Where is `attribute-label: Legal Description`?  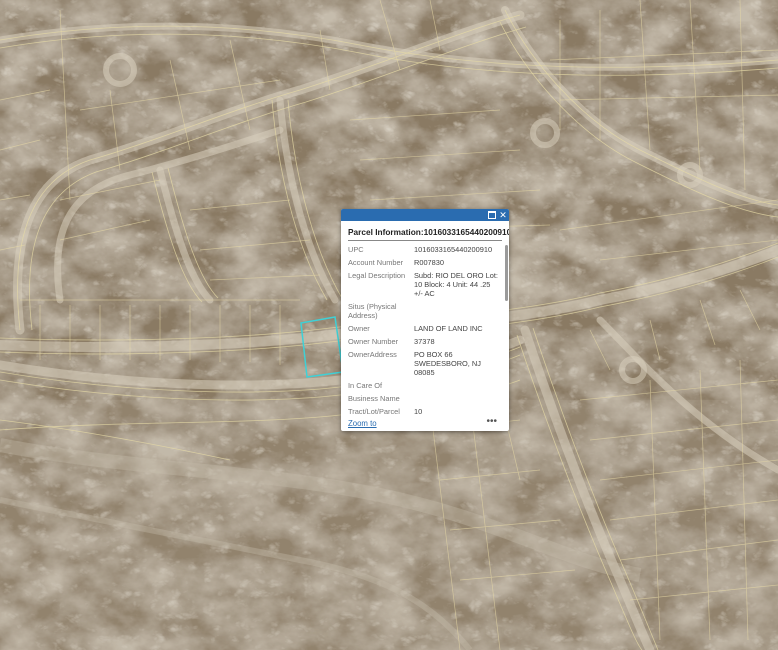 attribute-label: Legal Description is located at coordinates (377, 275).